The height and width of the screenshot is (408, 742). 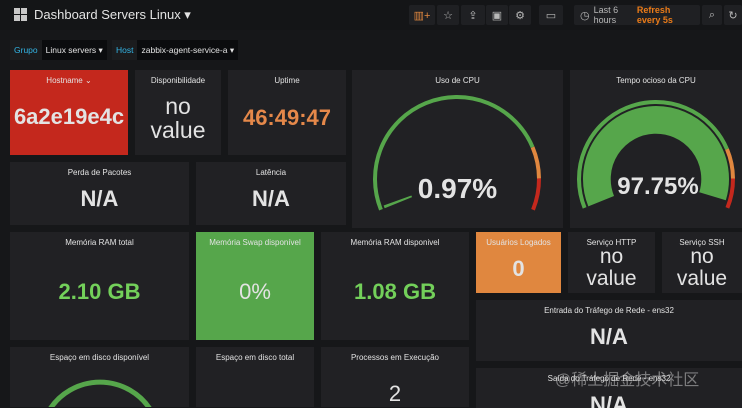 I want to click on panel-title: Memória RAM total, so click(x=99, y=242).